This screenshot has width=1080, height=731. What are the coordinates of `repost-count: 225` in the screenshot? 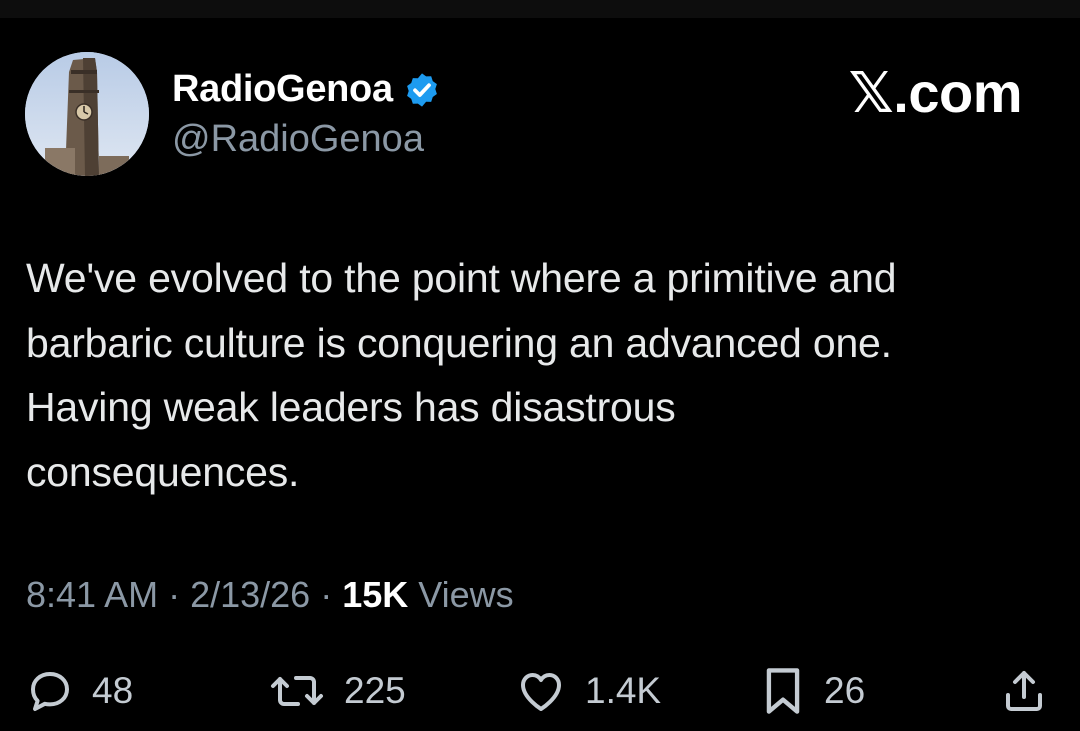 It's located at (375, 690).